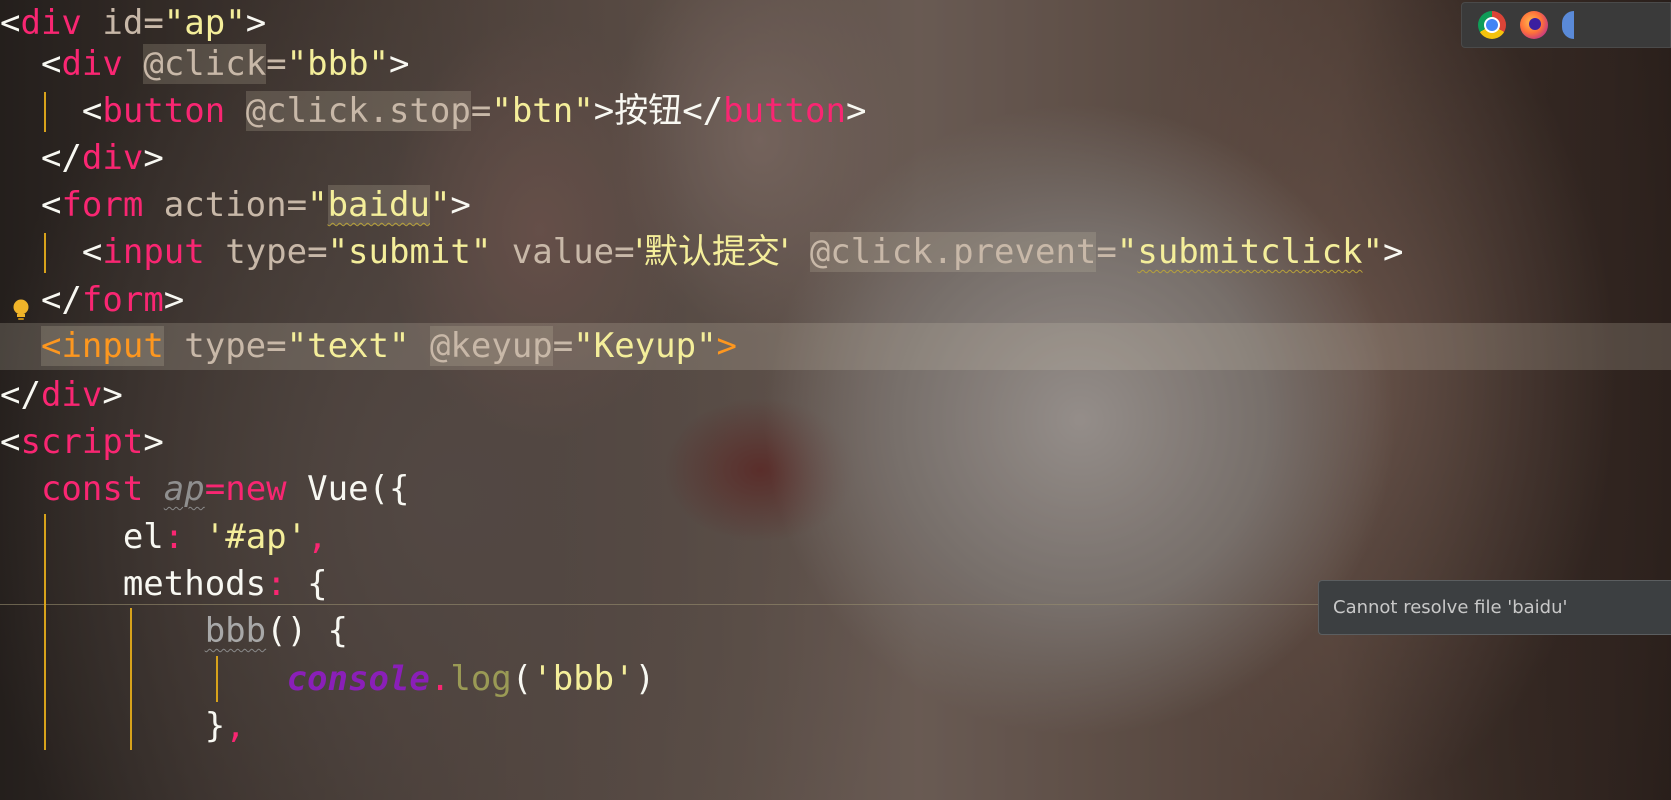 The width and height of the screenshot is (1671, 800). I want to click on property-key: methods, so click(194, 584).